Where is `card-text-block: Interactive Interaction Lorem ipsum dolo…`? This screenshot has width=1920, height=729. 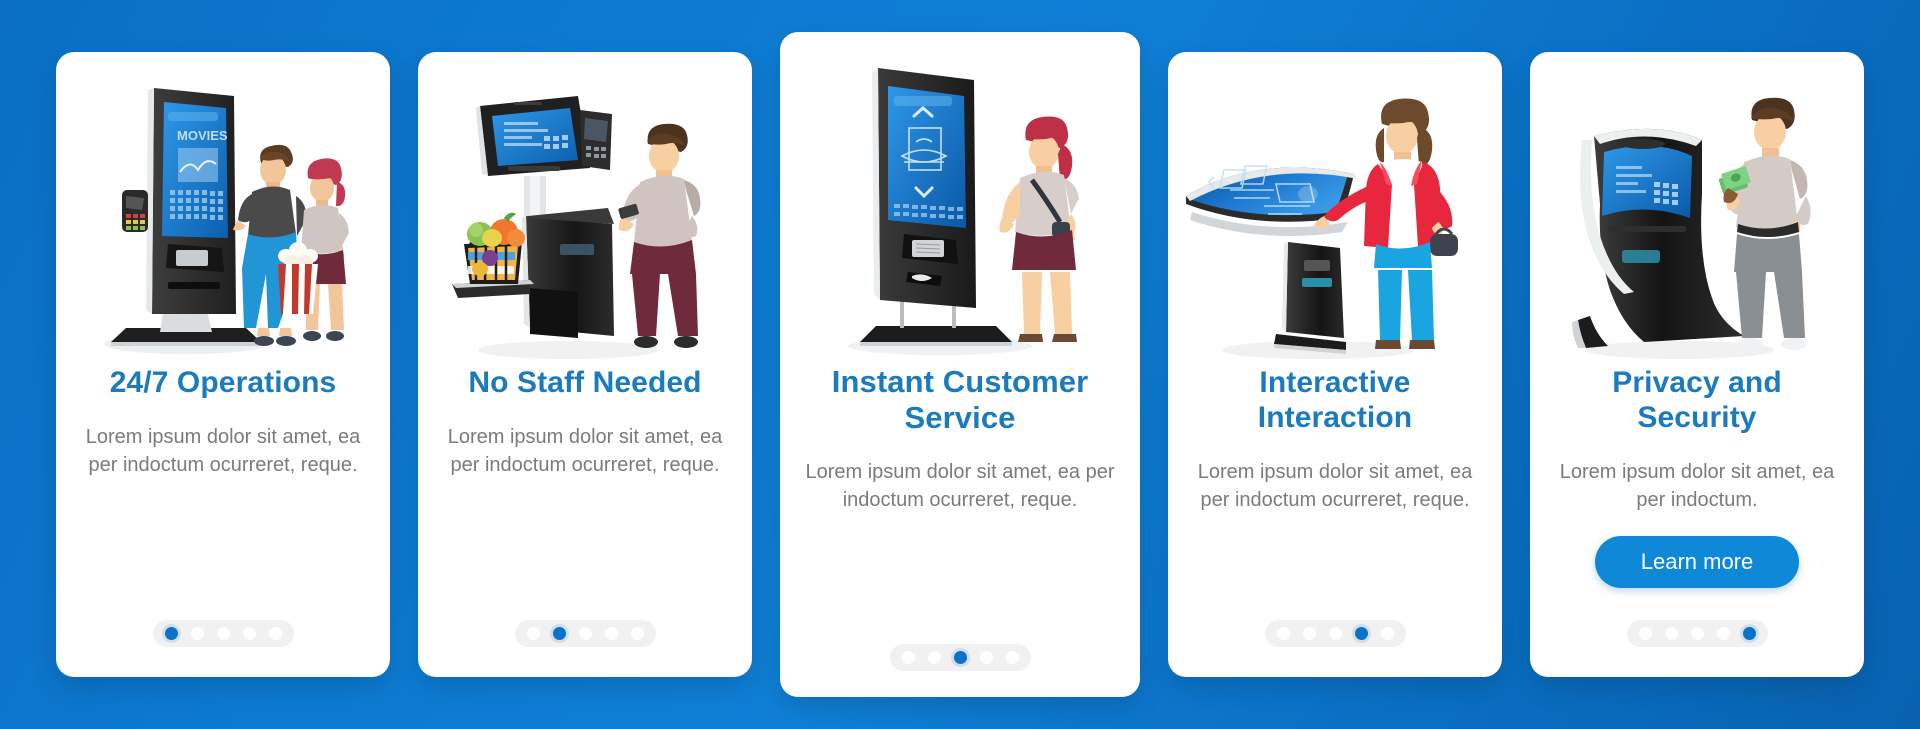 card-text-block: Interactive Interaction Lorem ipsum dolo… is located at coordinates (1335, 440).